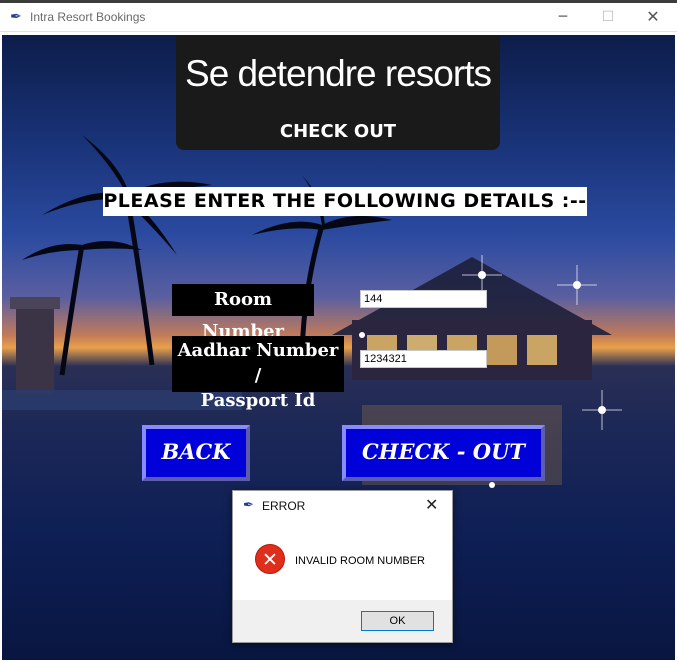 The height and width of the screenshot is (662, 677). Describe the element at coordinates (196, 453) in the screenshot. I see `back-button: BACK` at that location.